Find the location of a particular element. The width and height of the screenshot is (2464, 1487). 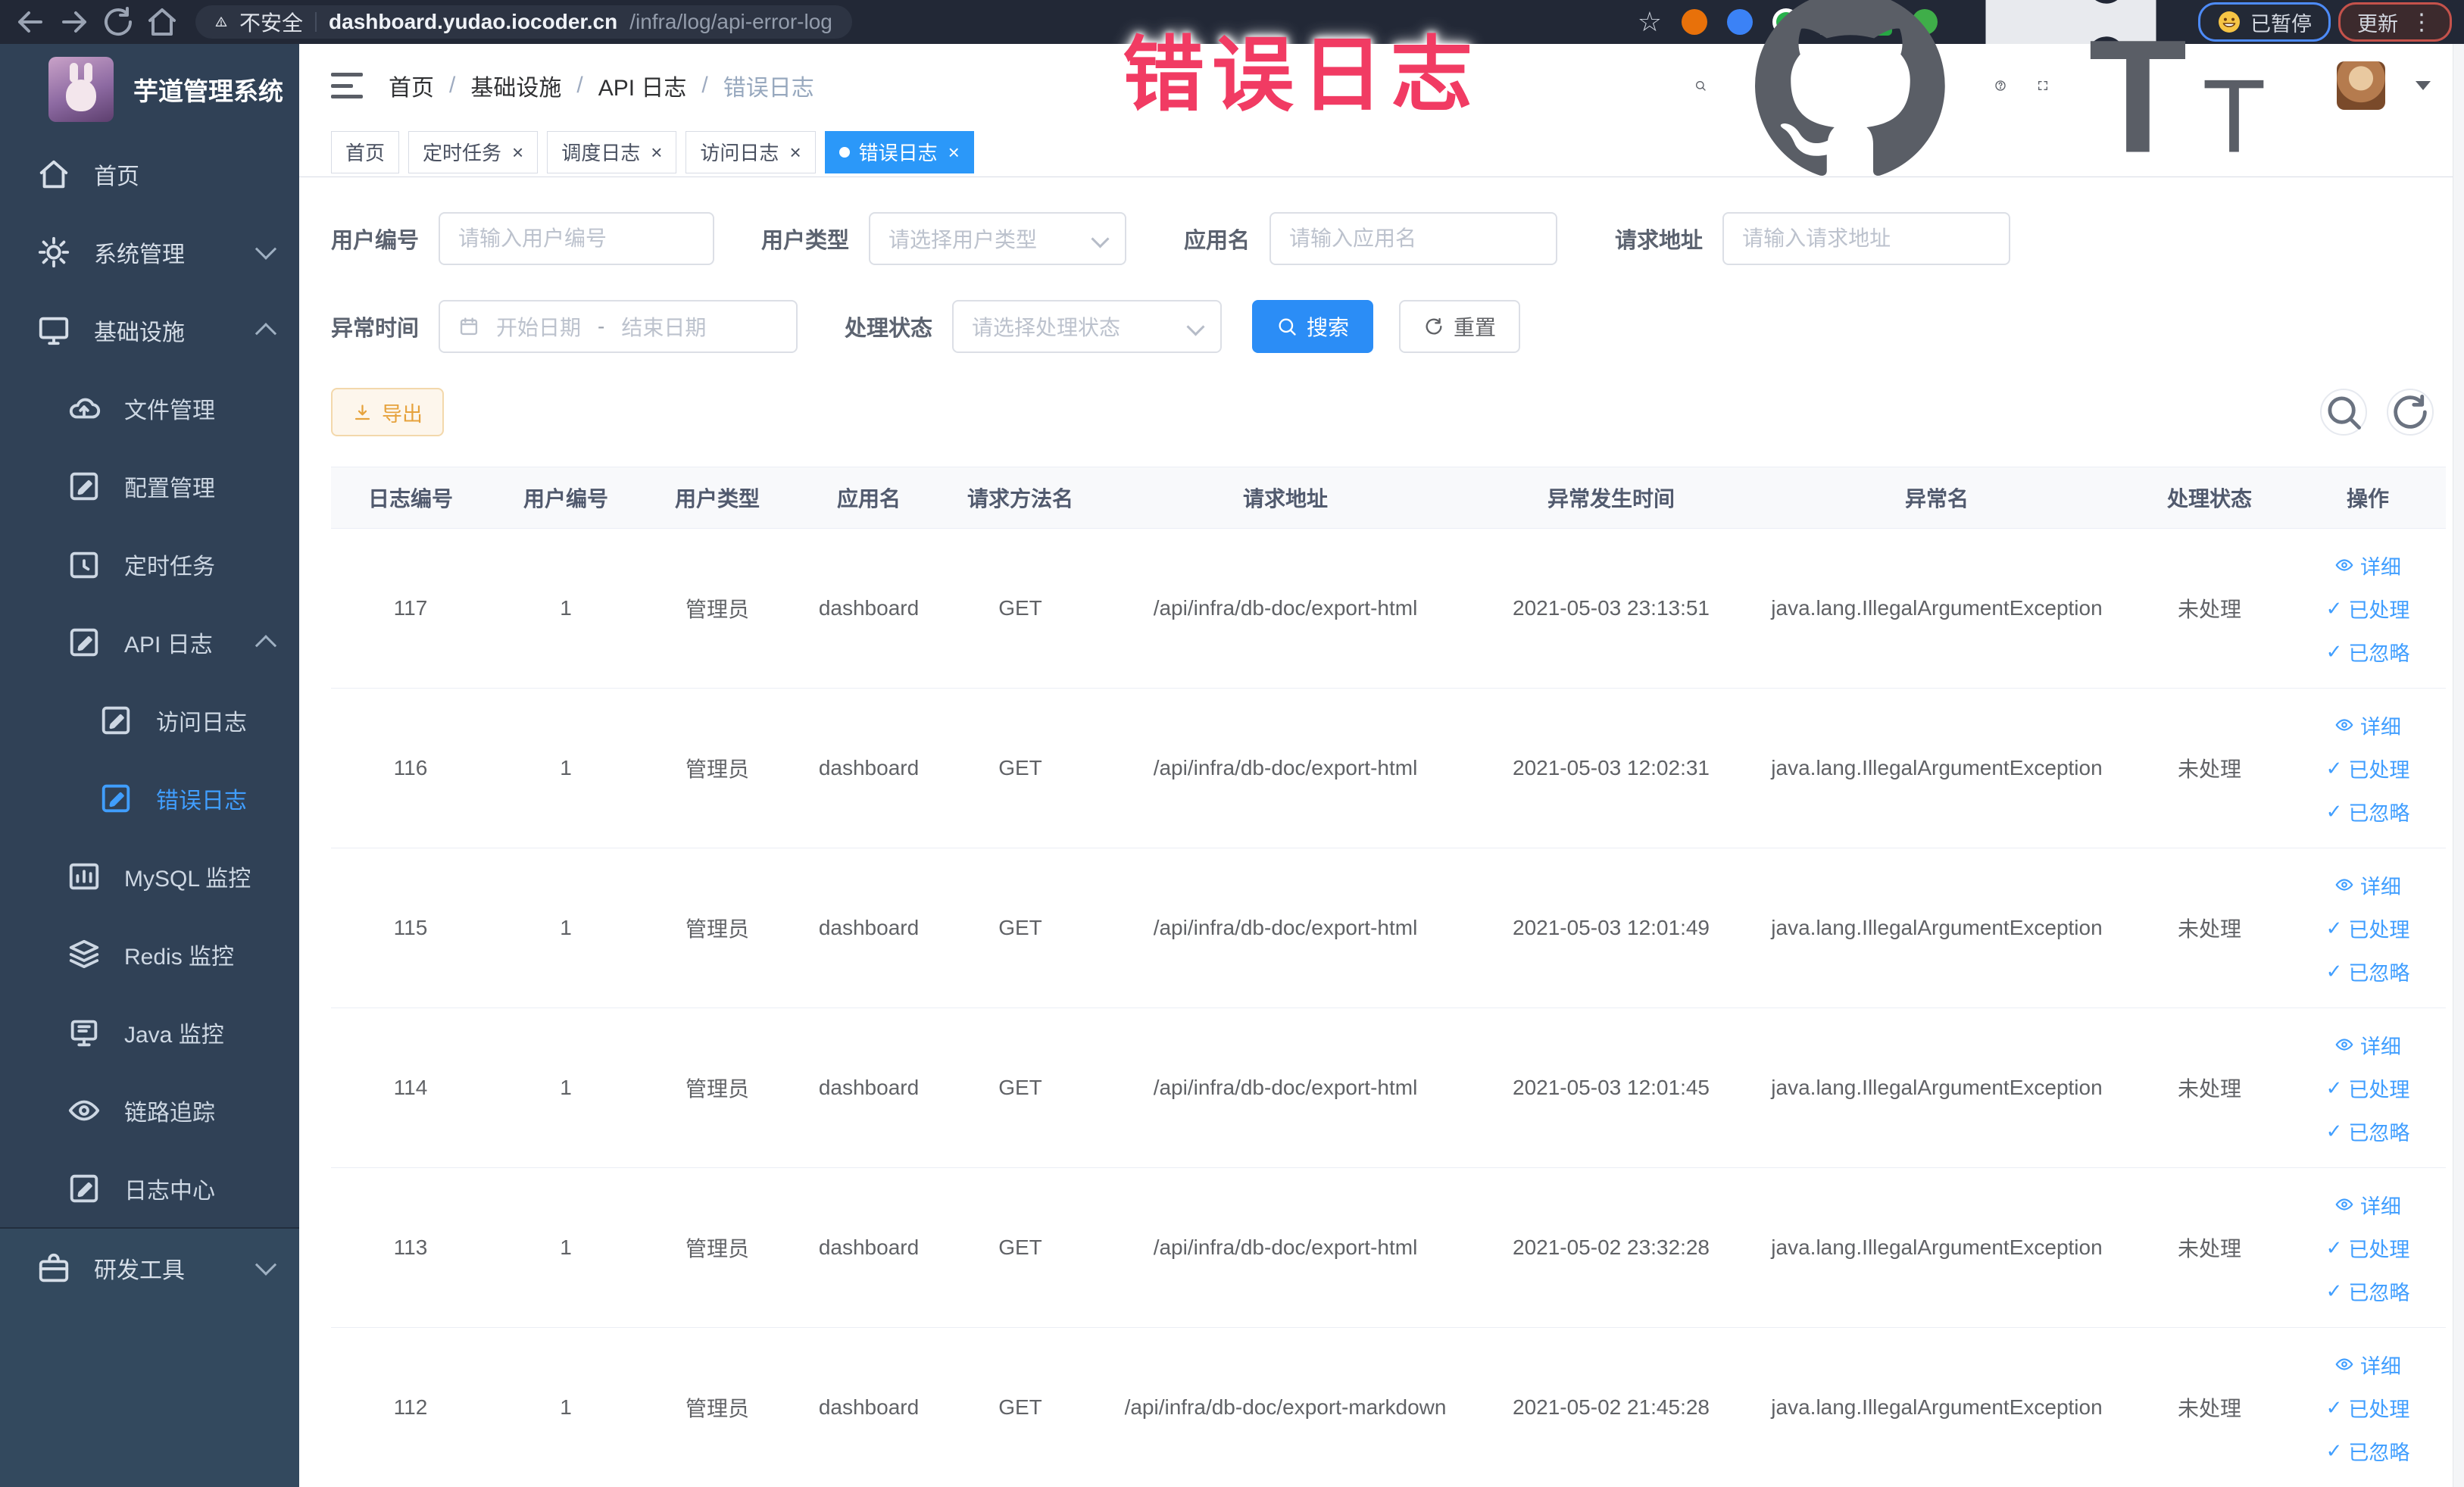

sidebar-item-链路追踪: 链路追踪 is located at coordinates (149, 1110).